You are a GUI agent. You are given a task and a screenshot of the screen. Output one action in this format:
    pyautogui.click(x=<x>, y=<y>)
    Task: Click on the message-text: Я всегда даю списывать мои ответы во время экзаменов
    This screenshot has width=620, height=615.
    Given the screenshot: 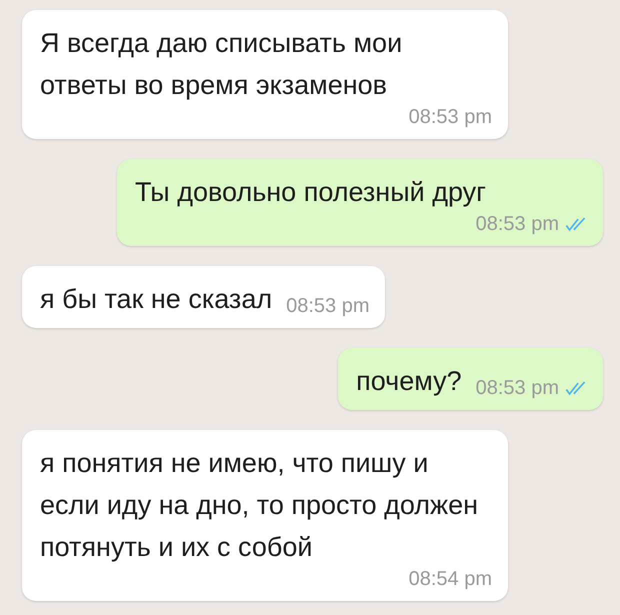 What is the action you would take?
    pyautogui.click(x=222, y=64)
    